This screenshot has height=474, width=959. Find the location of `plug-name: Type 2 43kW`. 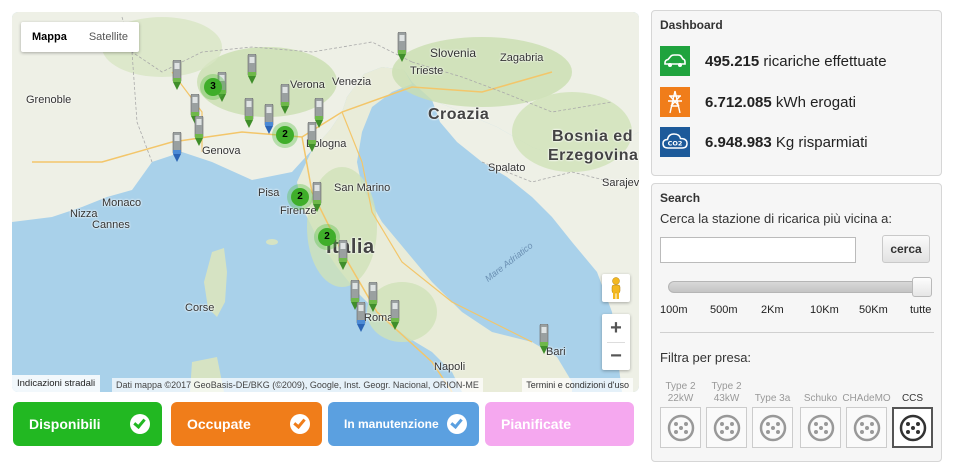

plug-name: Type 2 43kW is located at coordinates (726, 392).